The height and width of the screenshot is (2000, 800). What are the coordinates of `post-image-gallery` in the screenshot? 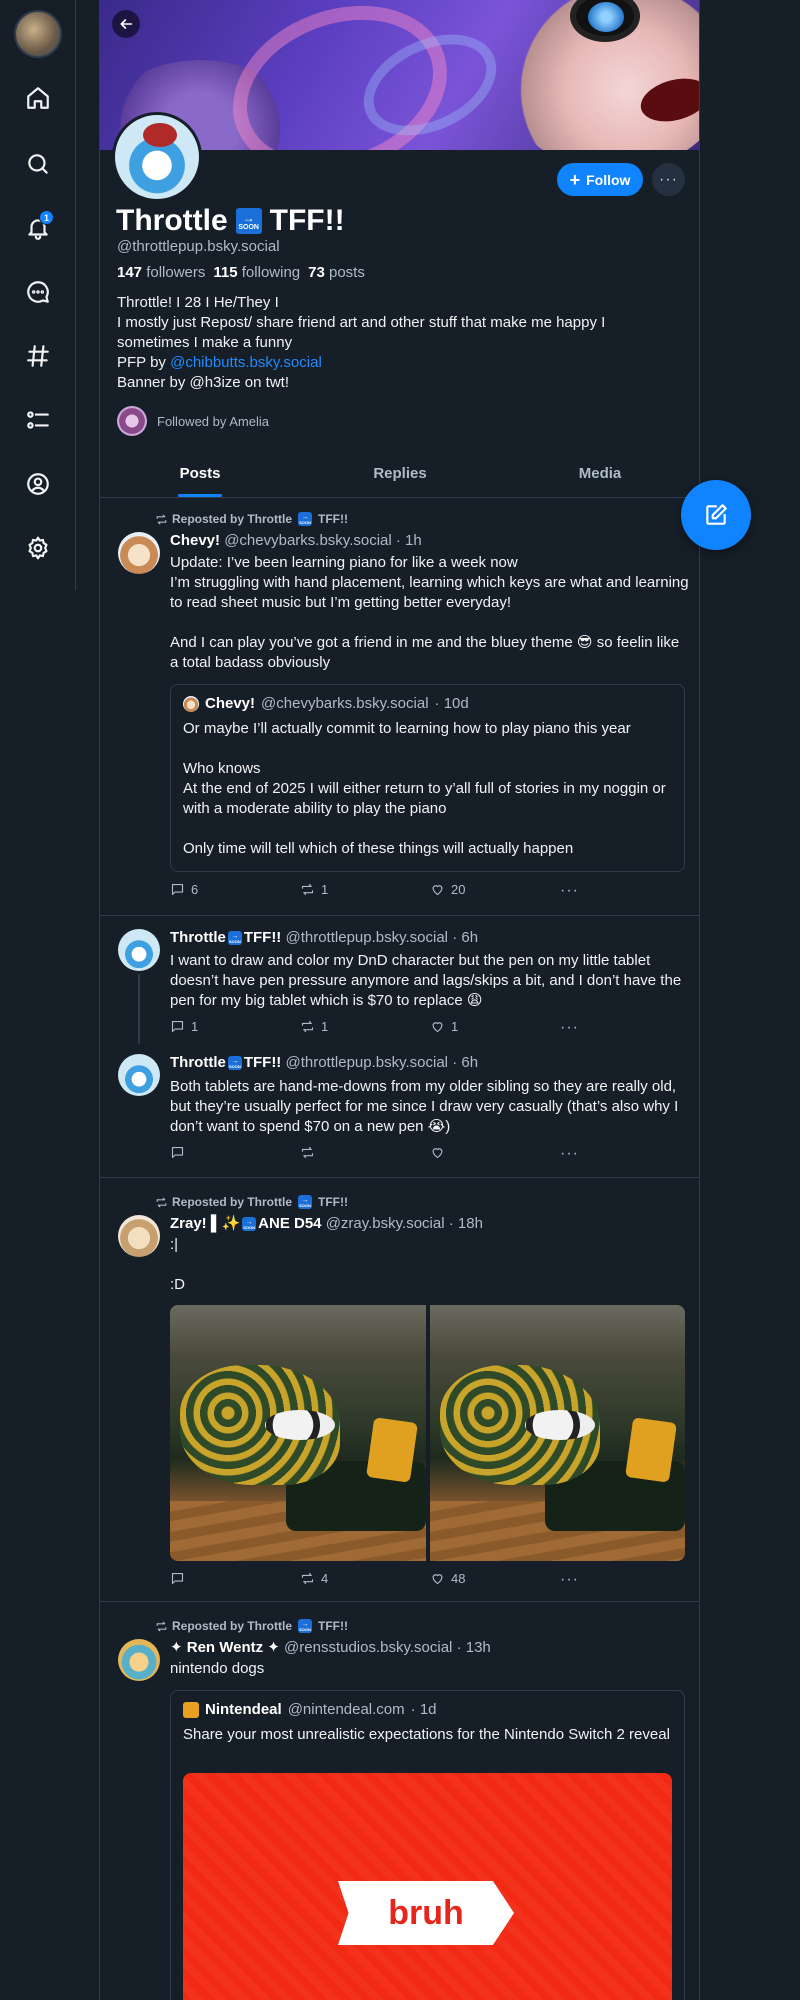 It's located at (427, 1433).